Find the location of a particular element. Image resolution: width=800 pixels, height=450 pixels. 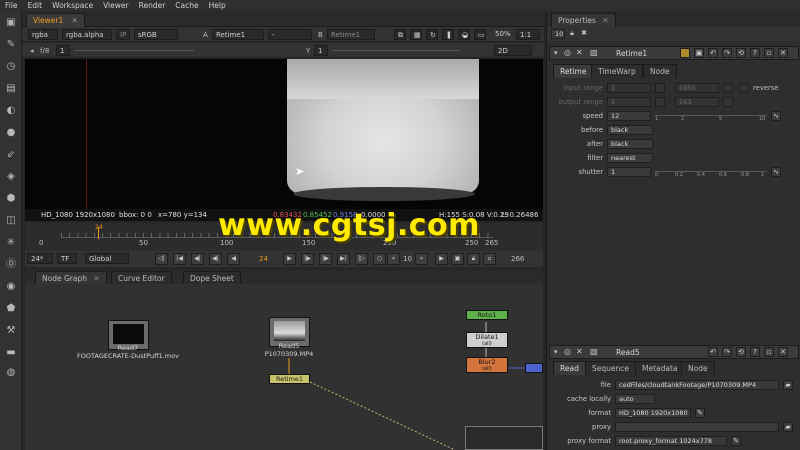

node-color-icon: ▧ is located at coordinates (594, 52).